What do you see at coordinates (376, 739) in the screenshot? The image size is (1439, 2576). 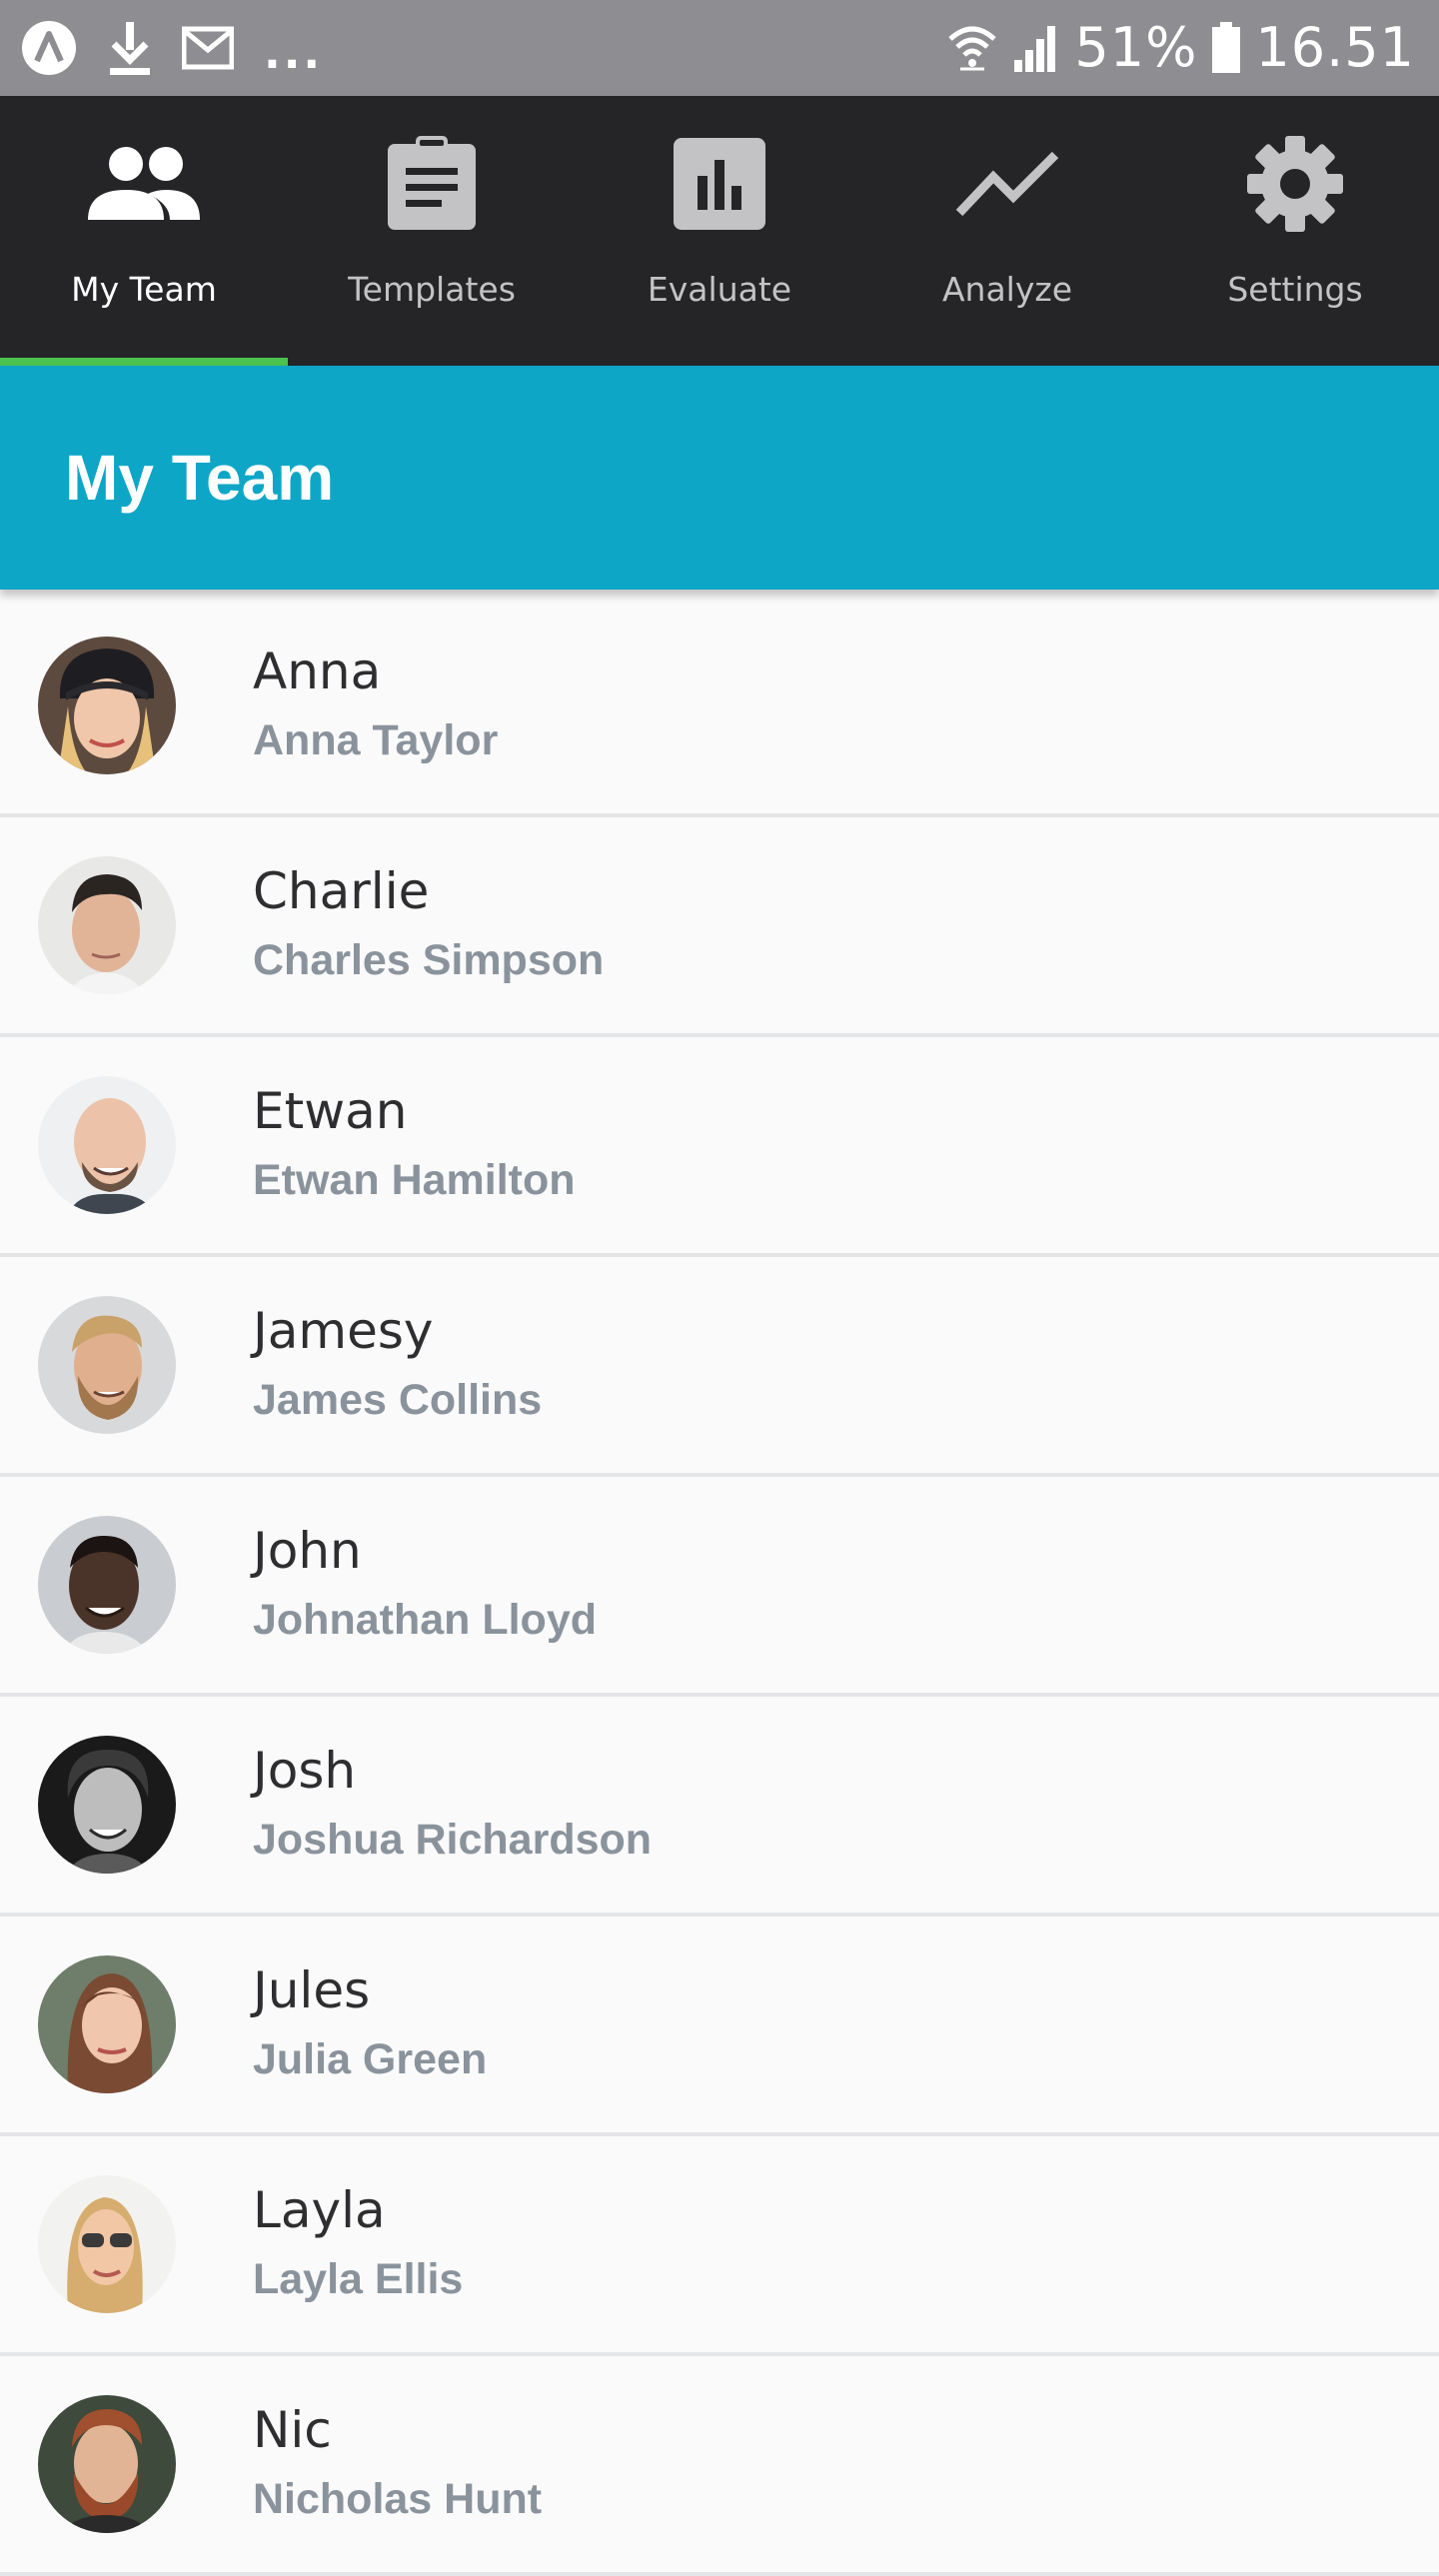 I see `member-full-name: Anna Taylor` at bounding box center [376, 739].